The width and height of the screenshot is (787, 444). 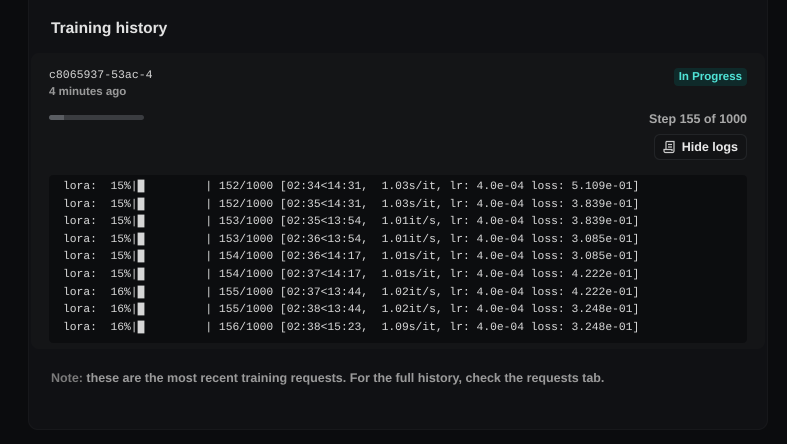 I want to click on log-line: lora: 16%|█ | 156/1000 [02:38<15:23, 1.09s/it, lr: 4.0e-04 loss: 3.248e-01], so click(x=351, y=328).